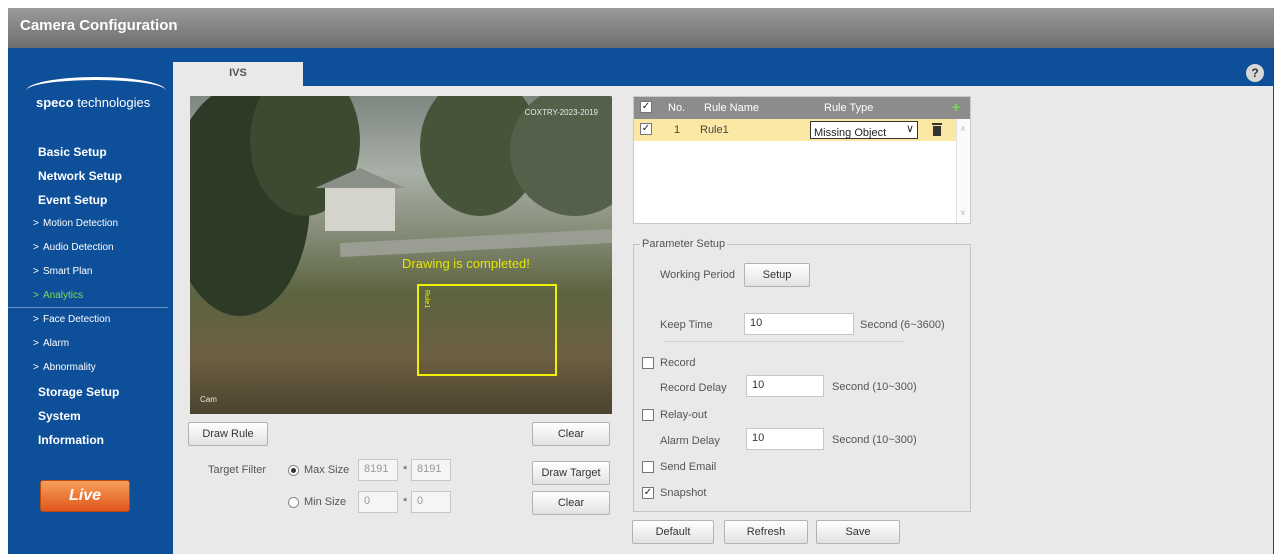  Describe the element at coordinates (571, 434) in the screenshot. I see `clear-rule-button: Clear` at that location.